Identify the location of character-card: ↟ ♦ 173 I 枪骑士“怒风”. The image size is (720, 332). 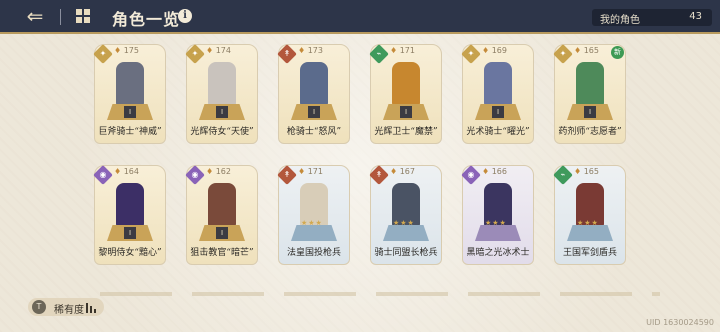
(313, 94).